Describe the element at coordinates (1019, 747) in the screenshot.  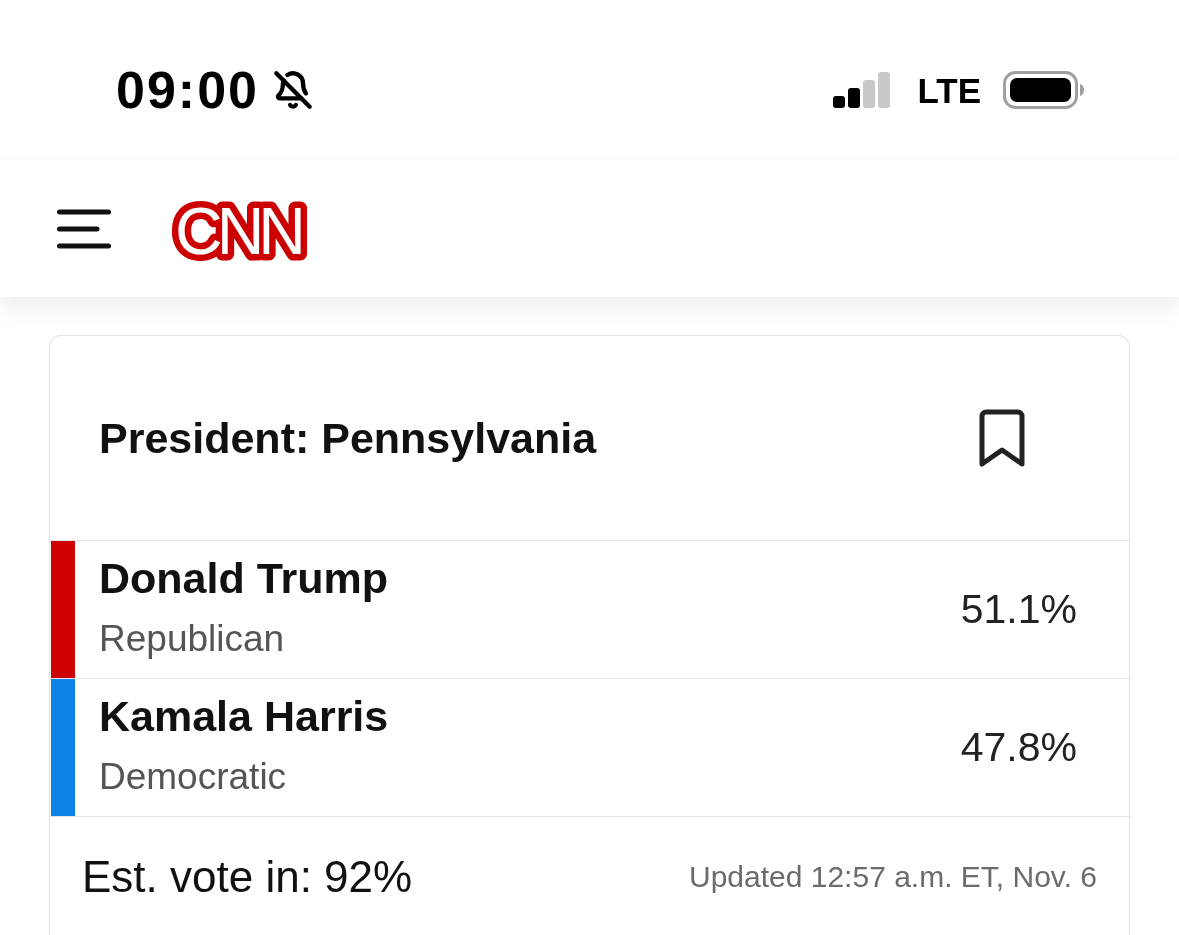
I see `vote-percent: 47.8%` at that location.